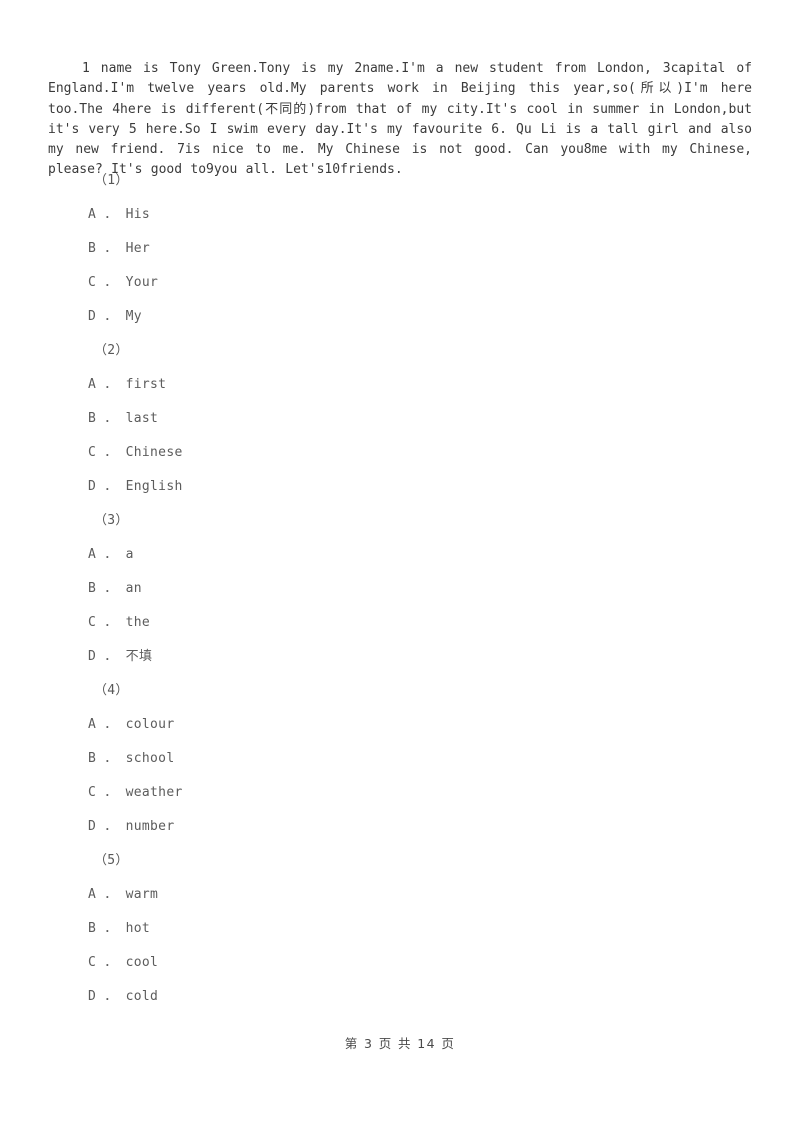 The width and height of the screenshot is (800, 1132). I want to click on question-option: D ． My, so click(400, 317).